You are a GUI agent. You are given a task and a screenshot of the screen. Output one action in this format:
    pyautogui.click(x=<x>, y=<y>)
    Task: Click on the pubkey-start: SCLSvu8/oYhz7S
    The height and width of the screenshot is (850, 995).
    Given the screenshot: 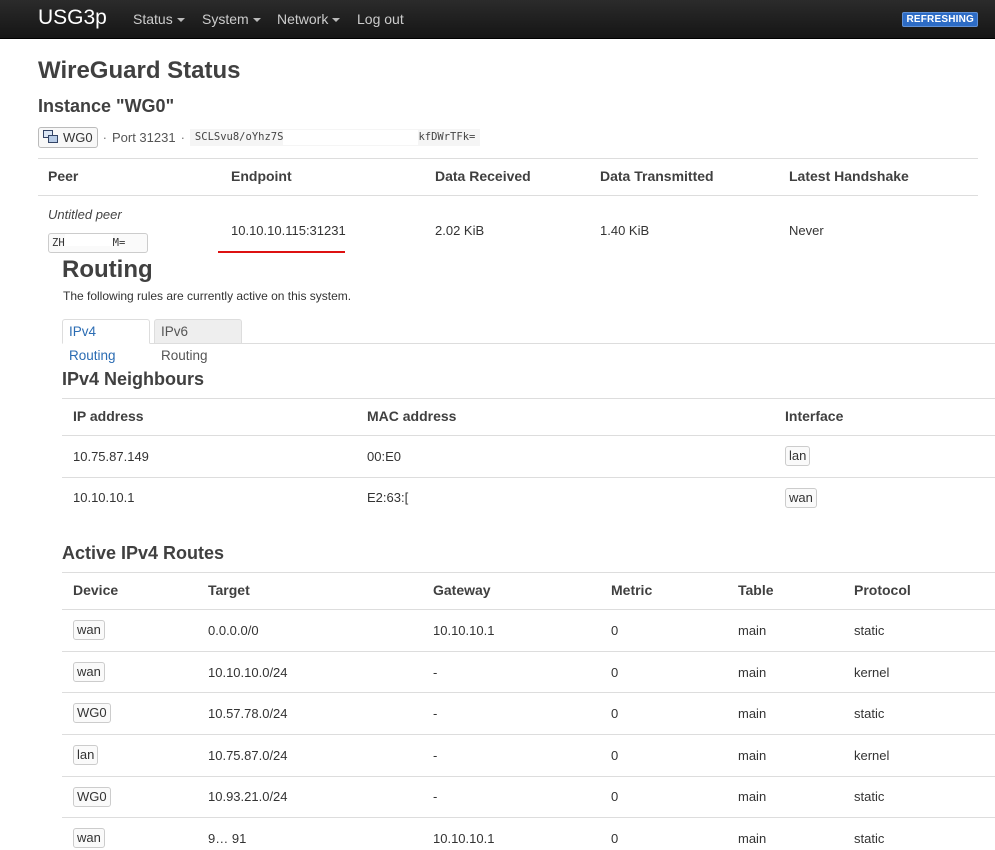 What is the action you would take?
    pyautogui.click(x=239, y=136)
    